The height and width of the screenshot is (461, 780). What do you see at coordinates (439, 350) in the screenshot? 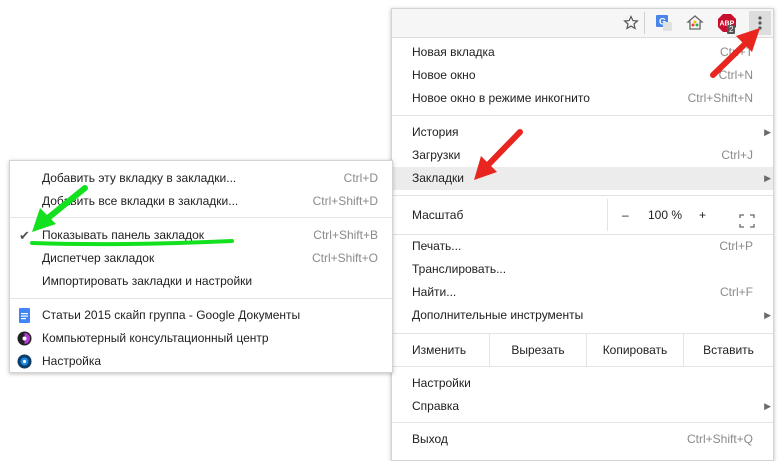
I see `edit-label: Изменить` at bounding box center [439, 350].